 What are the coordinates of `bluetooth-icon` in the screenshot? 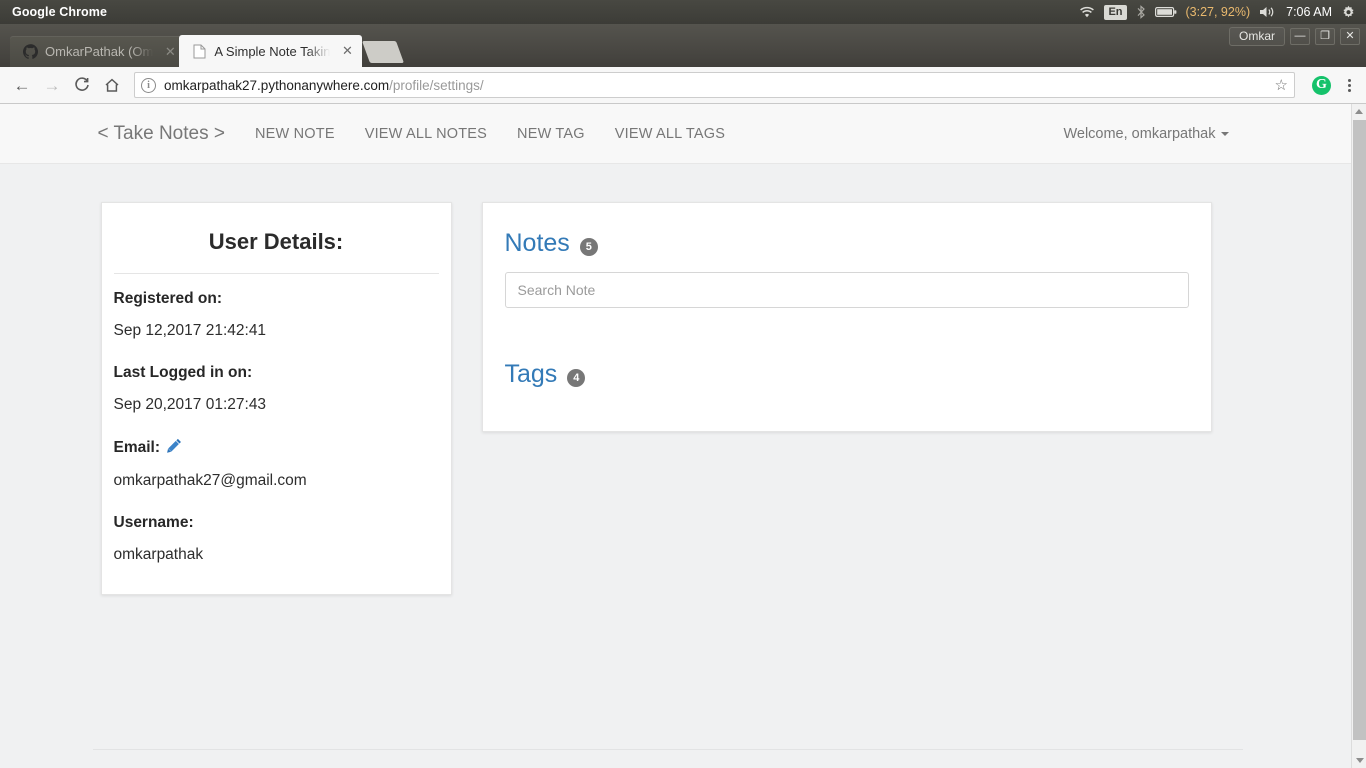 It's located at (1141, 12).